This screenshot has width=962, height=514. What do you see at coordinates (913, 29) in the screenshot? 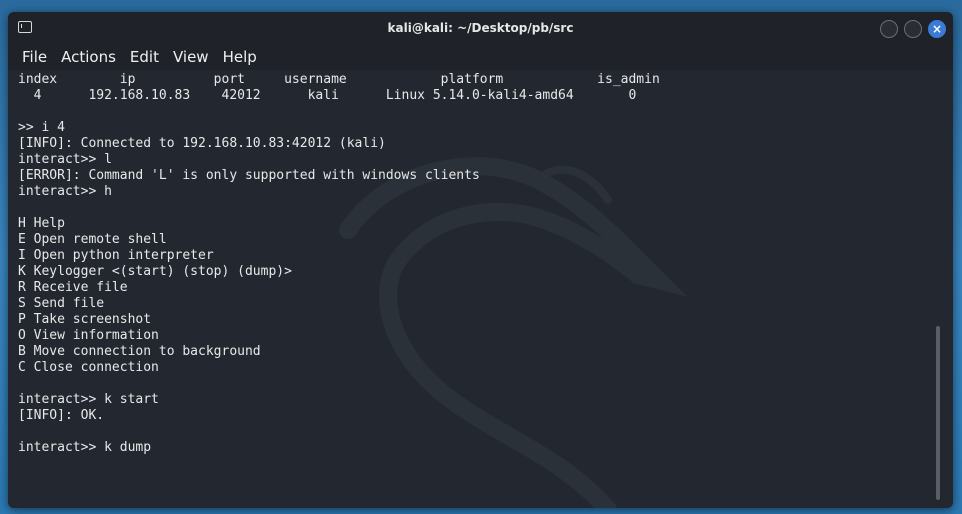
I see `maximize-button` at bounding box center [913, 29].